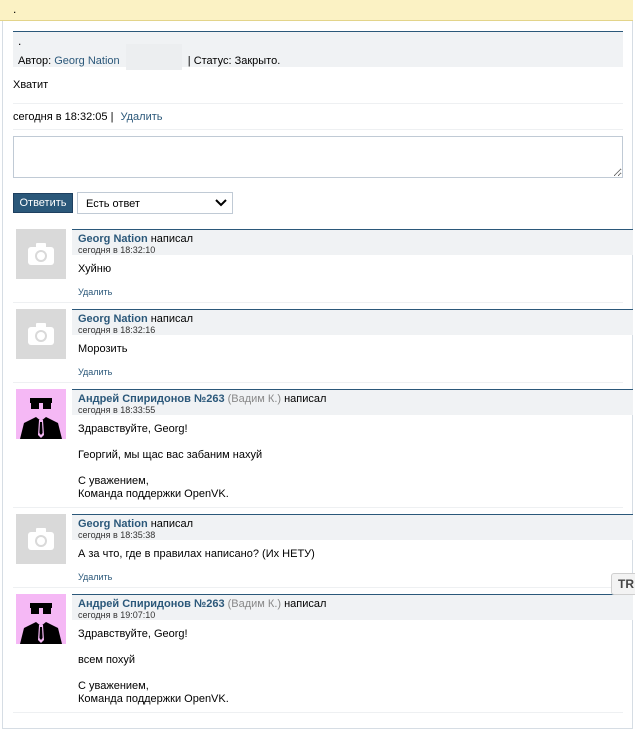 This screenshot has width=635, height=731. Describe the element at coordinates (117, 615) in the screenshot. I see `comment-date: сегодня в 19:07:10` at that location.